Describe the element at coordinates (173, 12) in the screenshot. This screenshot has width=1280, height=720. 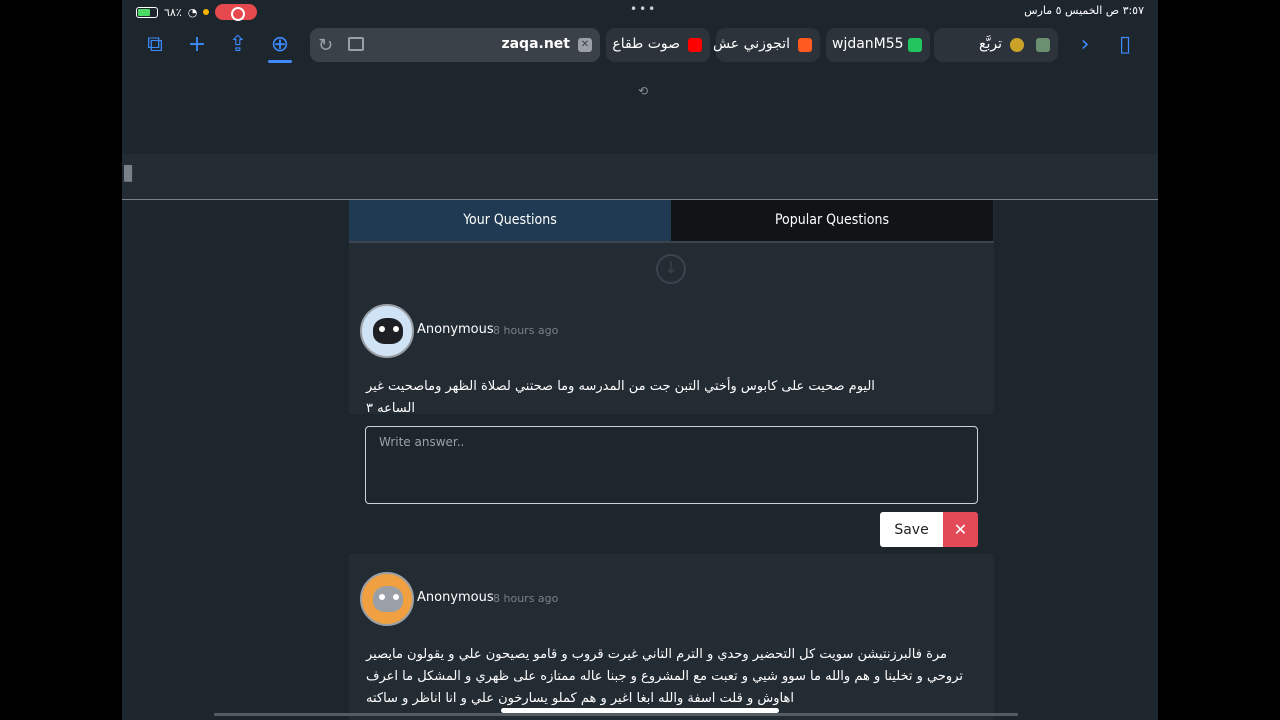
I see `battery-percent: ٦٨٪` at that location.